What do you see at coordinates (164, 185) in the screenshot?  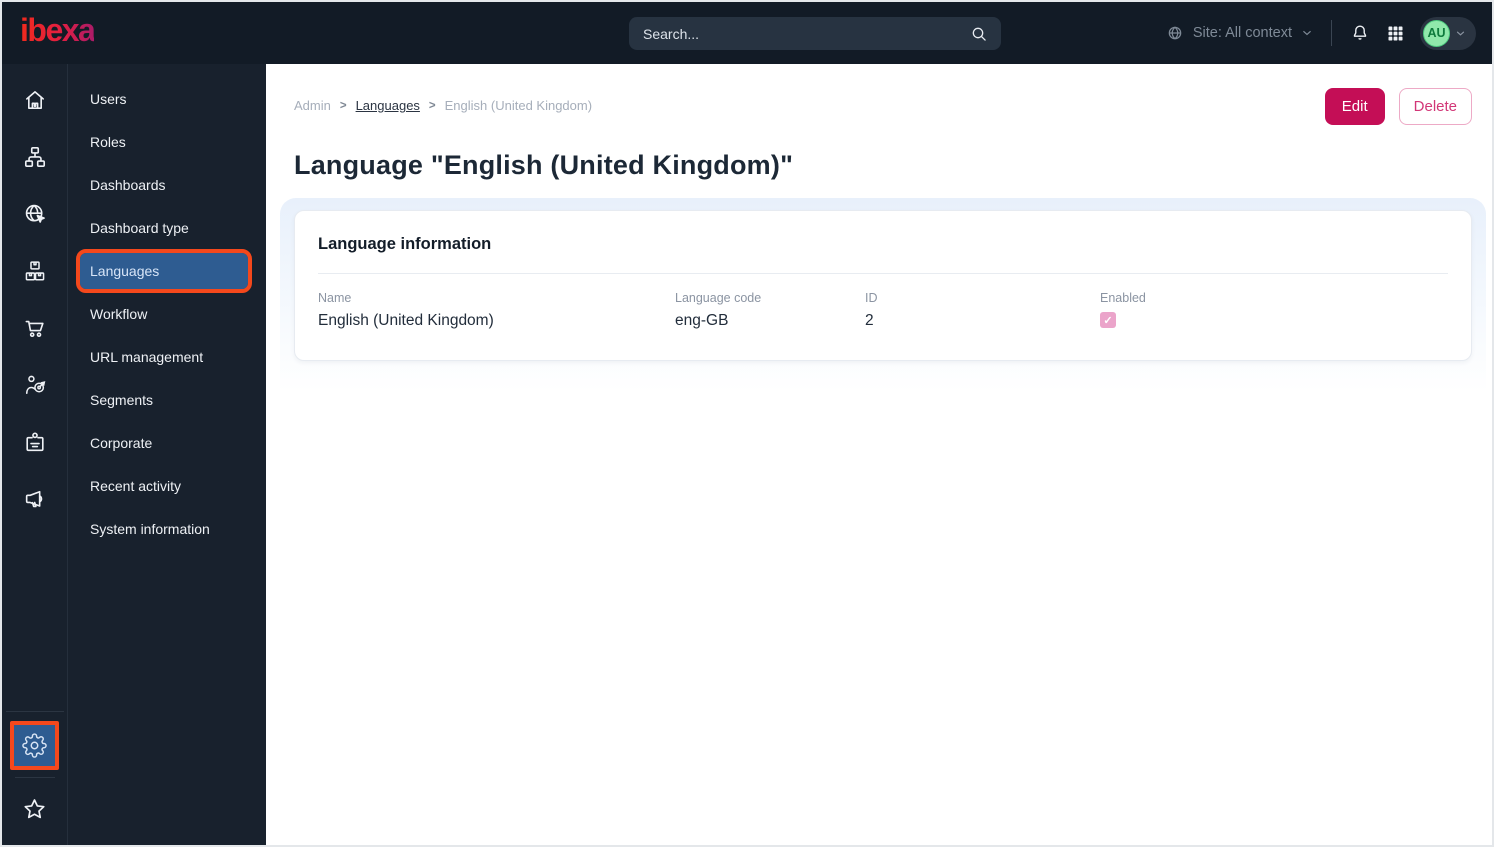 I see `sidebar-item-dashboards: Dashboards` at bounding box center [164, 185].